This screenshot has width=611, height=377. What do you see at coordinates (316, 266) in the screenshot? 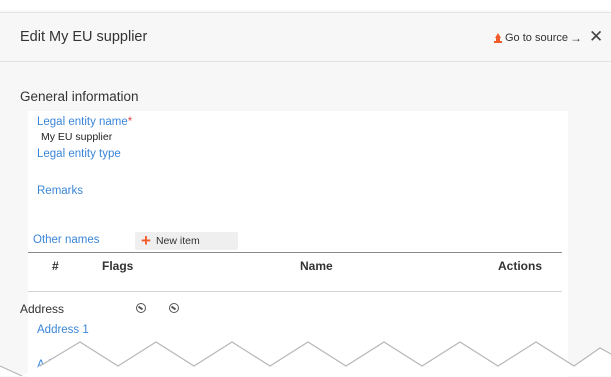
I see `column-name: Name` at bounding box center [316, 266].